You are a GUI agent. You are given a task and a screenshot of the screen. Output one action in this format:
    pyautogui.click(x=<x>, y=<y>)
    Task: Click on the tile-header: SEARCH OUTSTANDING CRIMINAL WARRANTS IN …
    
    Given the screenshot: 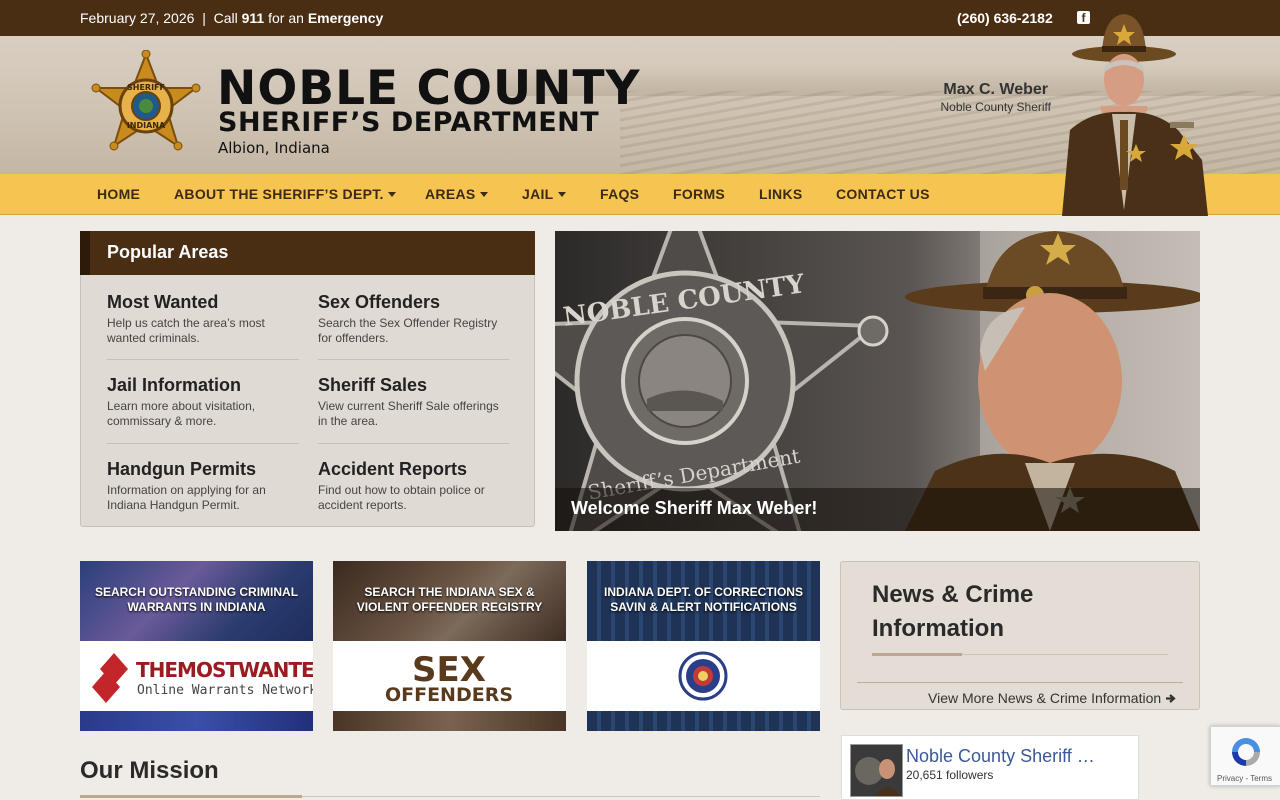 What is the action you would take?
    pyautogui.click(x=196, y=601)
    